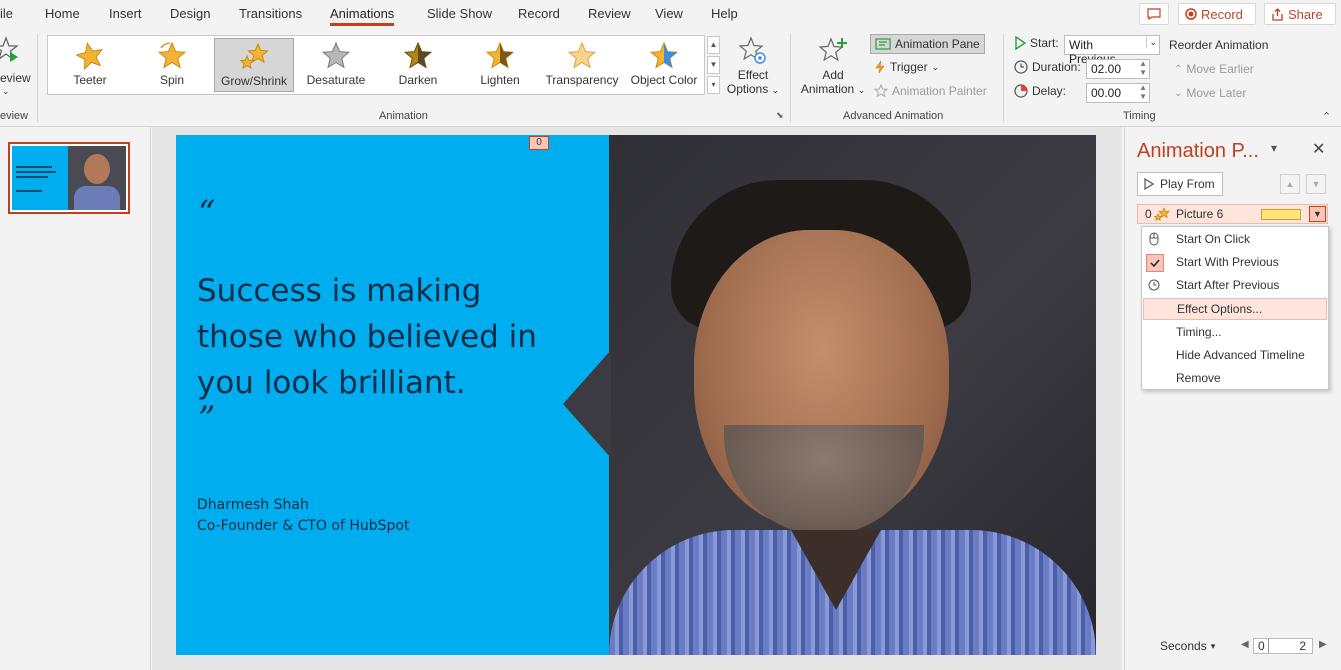 This screenshot has height=670, width=1341. I want to click on gallery-scroll-down: ▼, so click(713, 65).